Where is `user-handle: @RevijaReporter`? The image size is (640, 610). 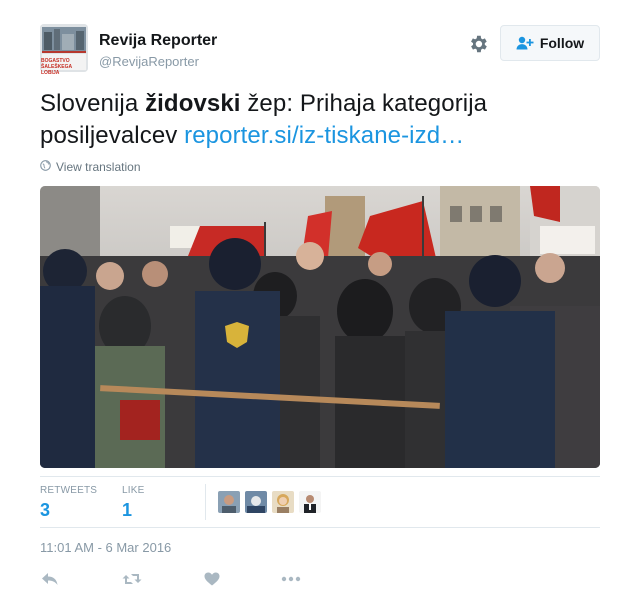
user-handle: @RevijaReporter is located at coordinates (149, 61).